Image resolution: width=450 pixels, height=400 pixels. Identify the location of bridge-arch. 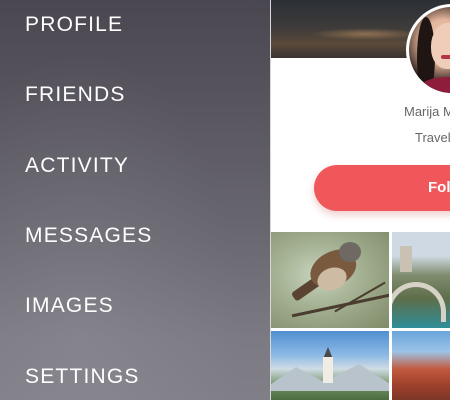
(419, 302).